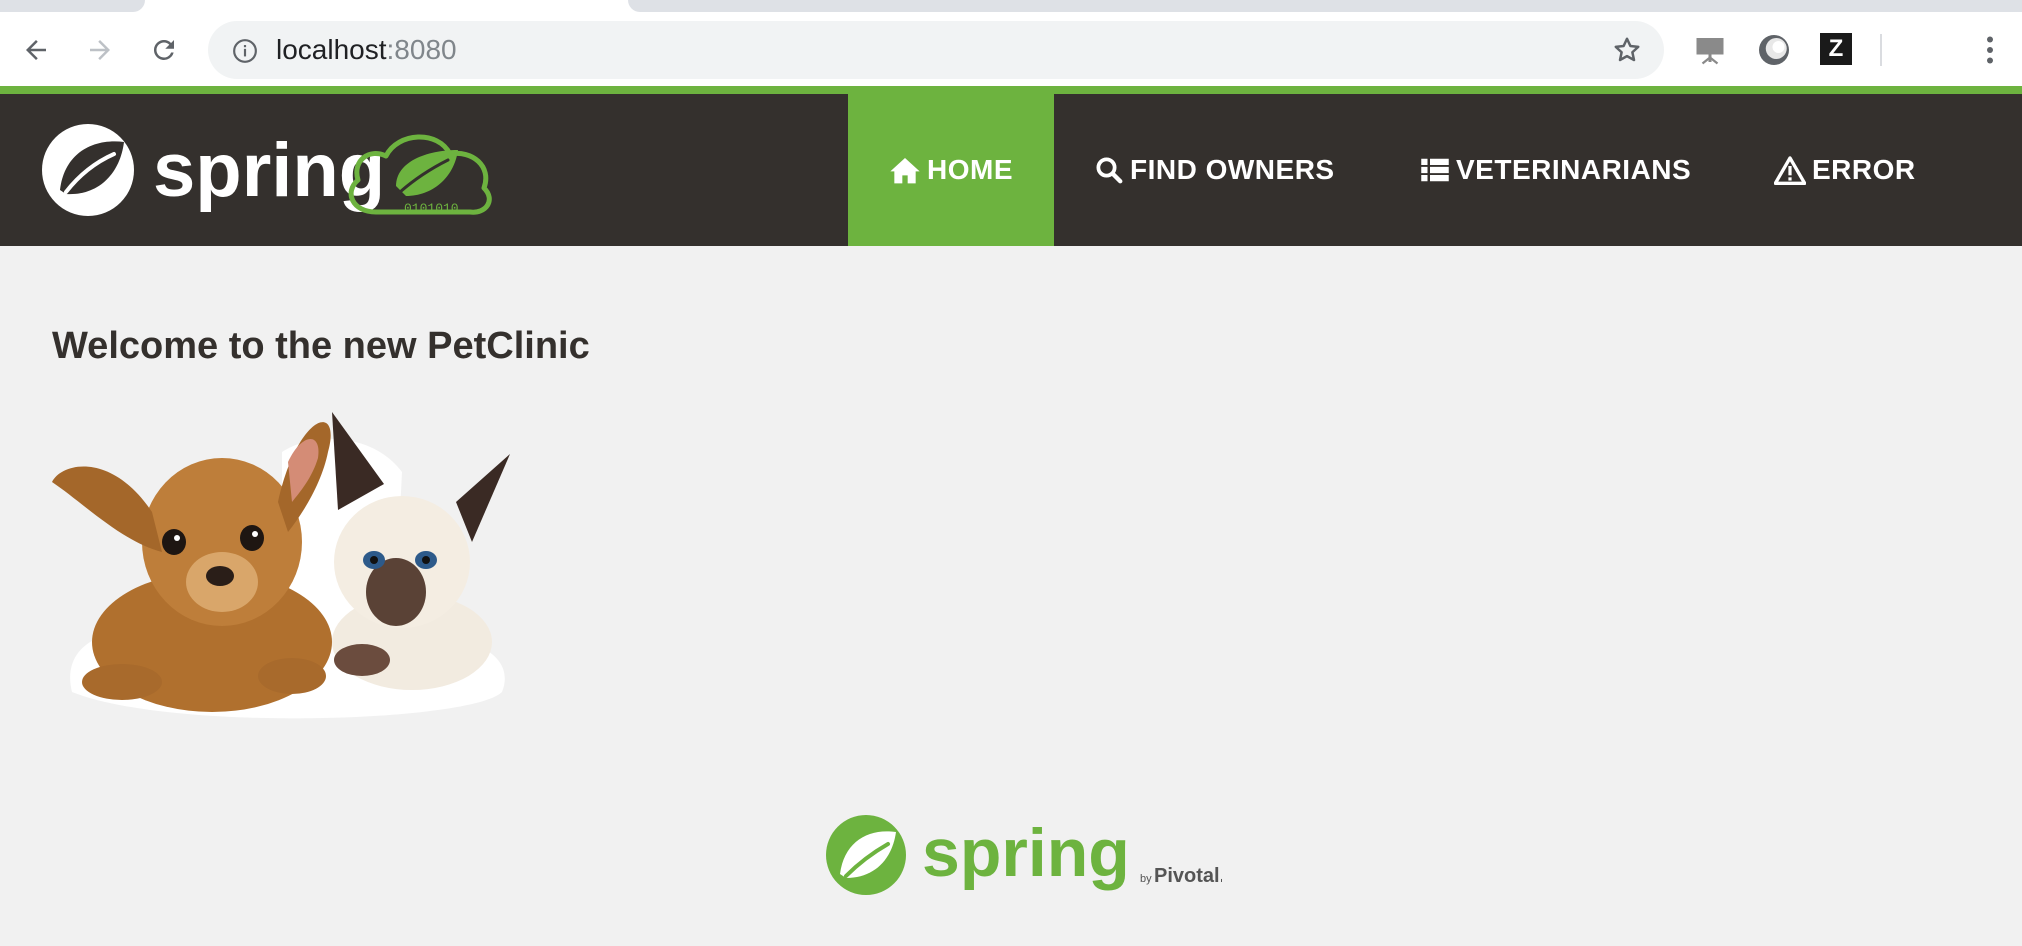 Image resolution: width=2022 pixels, height=946 pixels. What do you see at coordinates (1710, 50) in the screenshot?
I see `presentation-extension-icon` at bounding box center [1710, 50].